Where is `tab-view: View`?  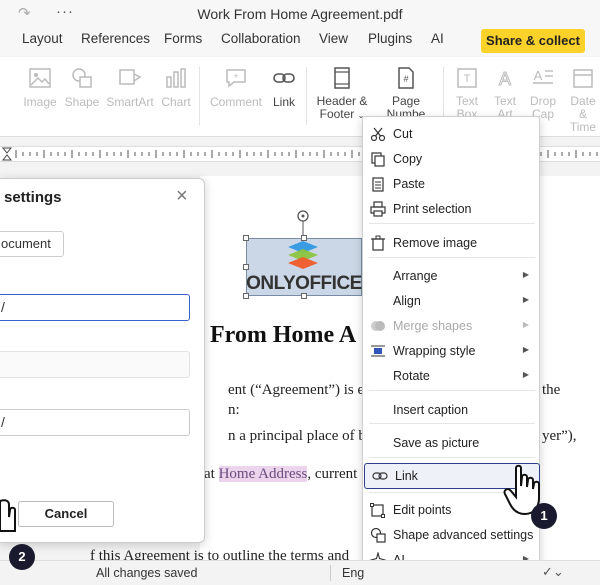
tab-view: View is located at coordinates (333, 38).